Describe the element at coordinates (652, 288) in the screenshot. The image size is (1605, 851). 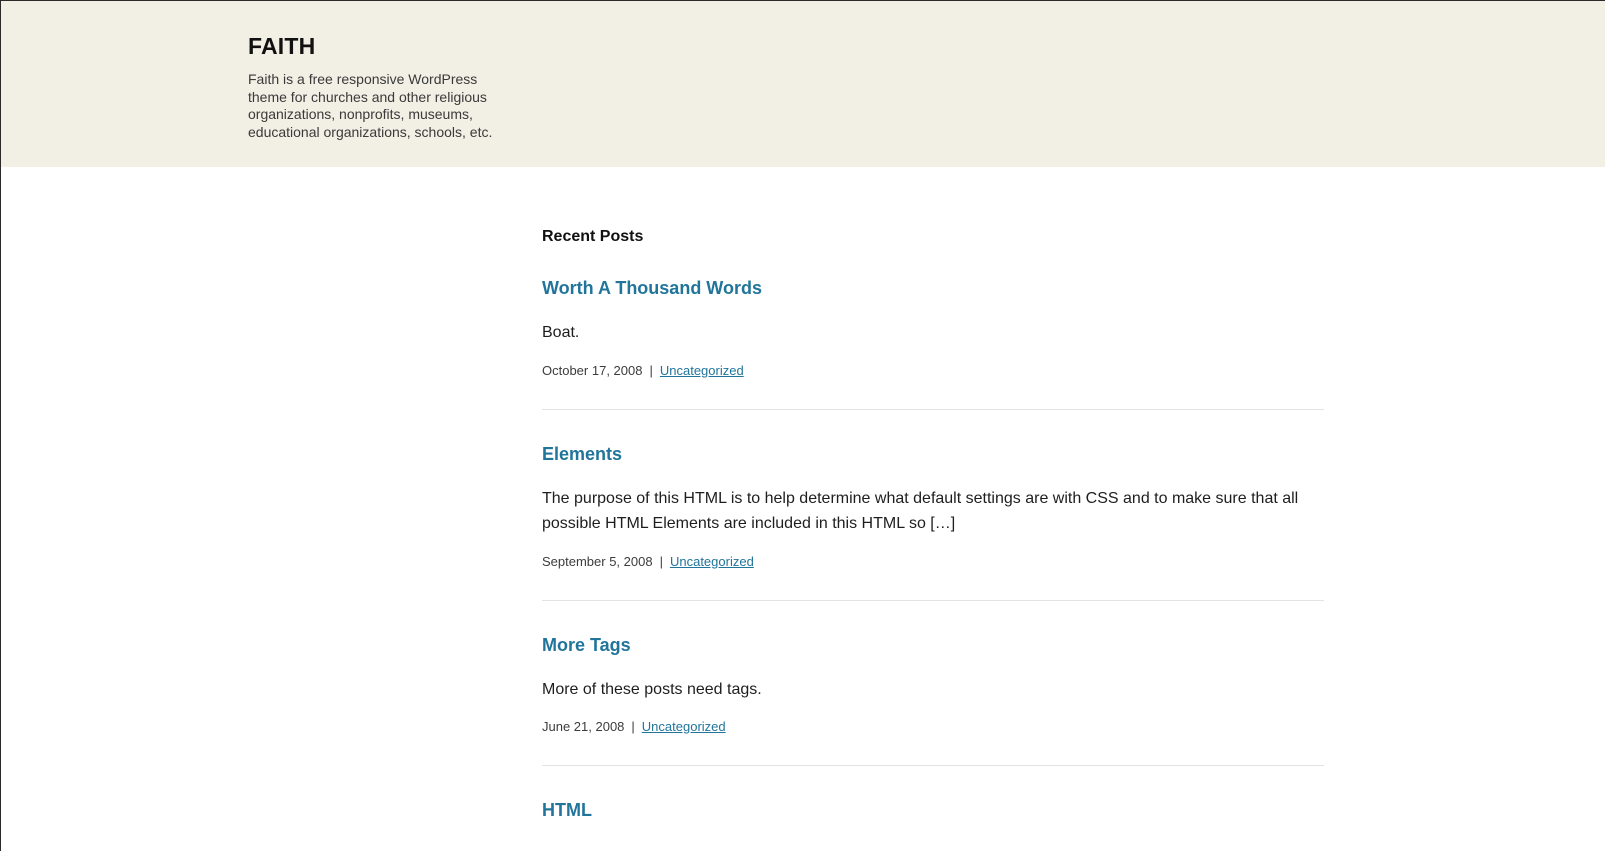
I see `post-title-link: Worth A Thousand Words` at that location.